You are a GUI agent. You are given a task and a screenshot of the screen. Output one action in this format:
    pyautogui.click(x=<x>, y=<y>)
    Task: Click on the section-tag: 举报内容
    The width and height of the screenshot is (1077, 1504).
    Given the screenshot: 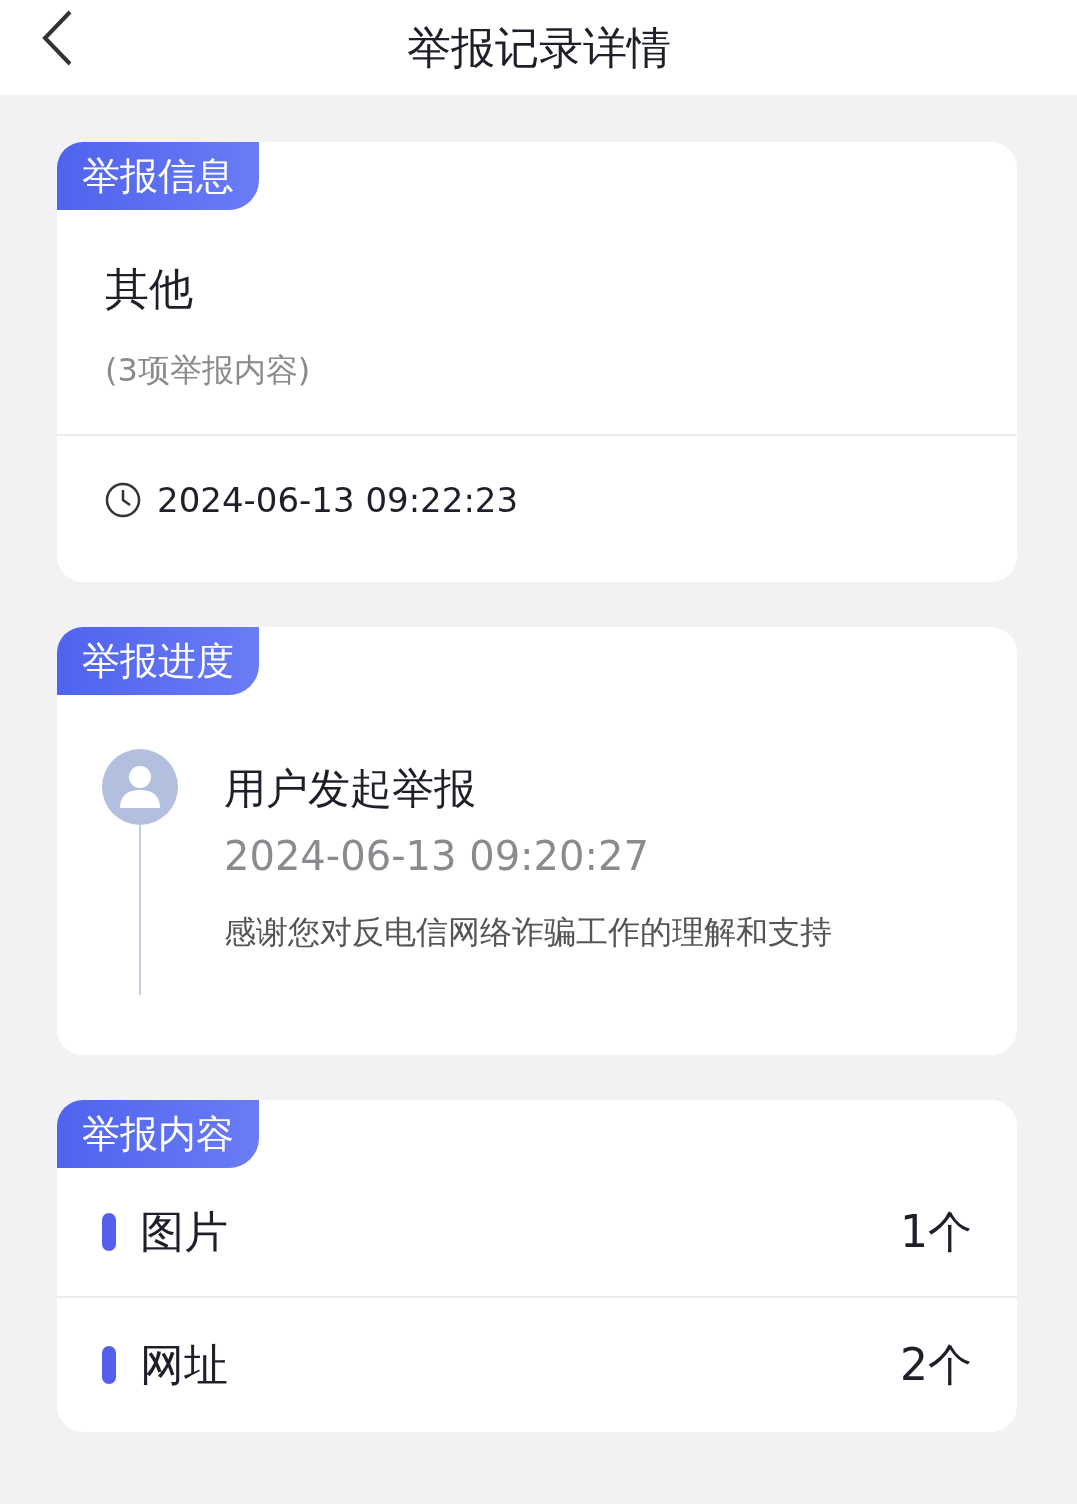 What is the action you would take?
    pyautogui.click(x=158, y=1134)
    